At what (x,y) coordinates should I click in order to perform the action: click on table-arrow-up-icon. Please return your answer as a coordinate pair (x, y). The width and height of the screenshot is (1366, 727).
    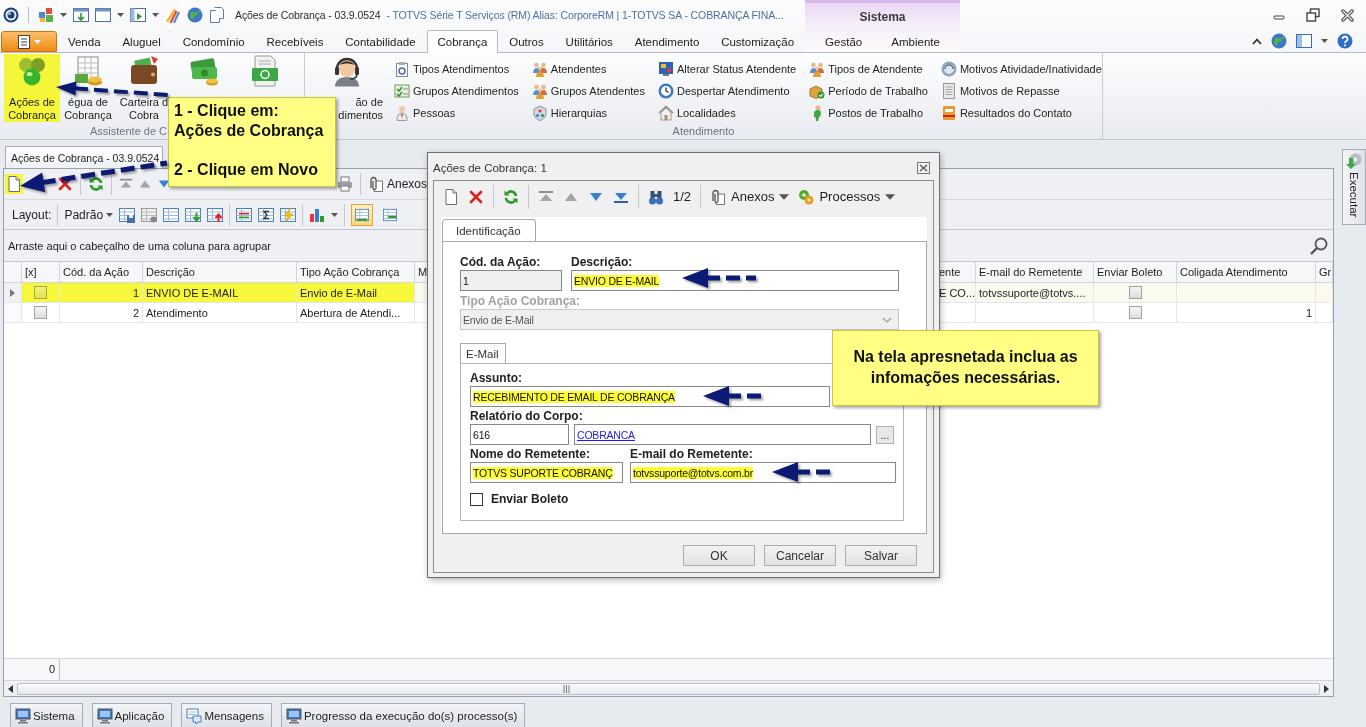
    Looking at the image, I should click on (215, 214).